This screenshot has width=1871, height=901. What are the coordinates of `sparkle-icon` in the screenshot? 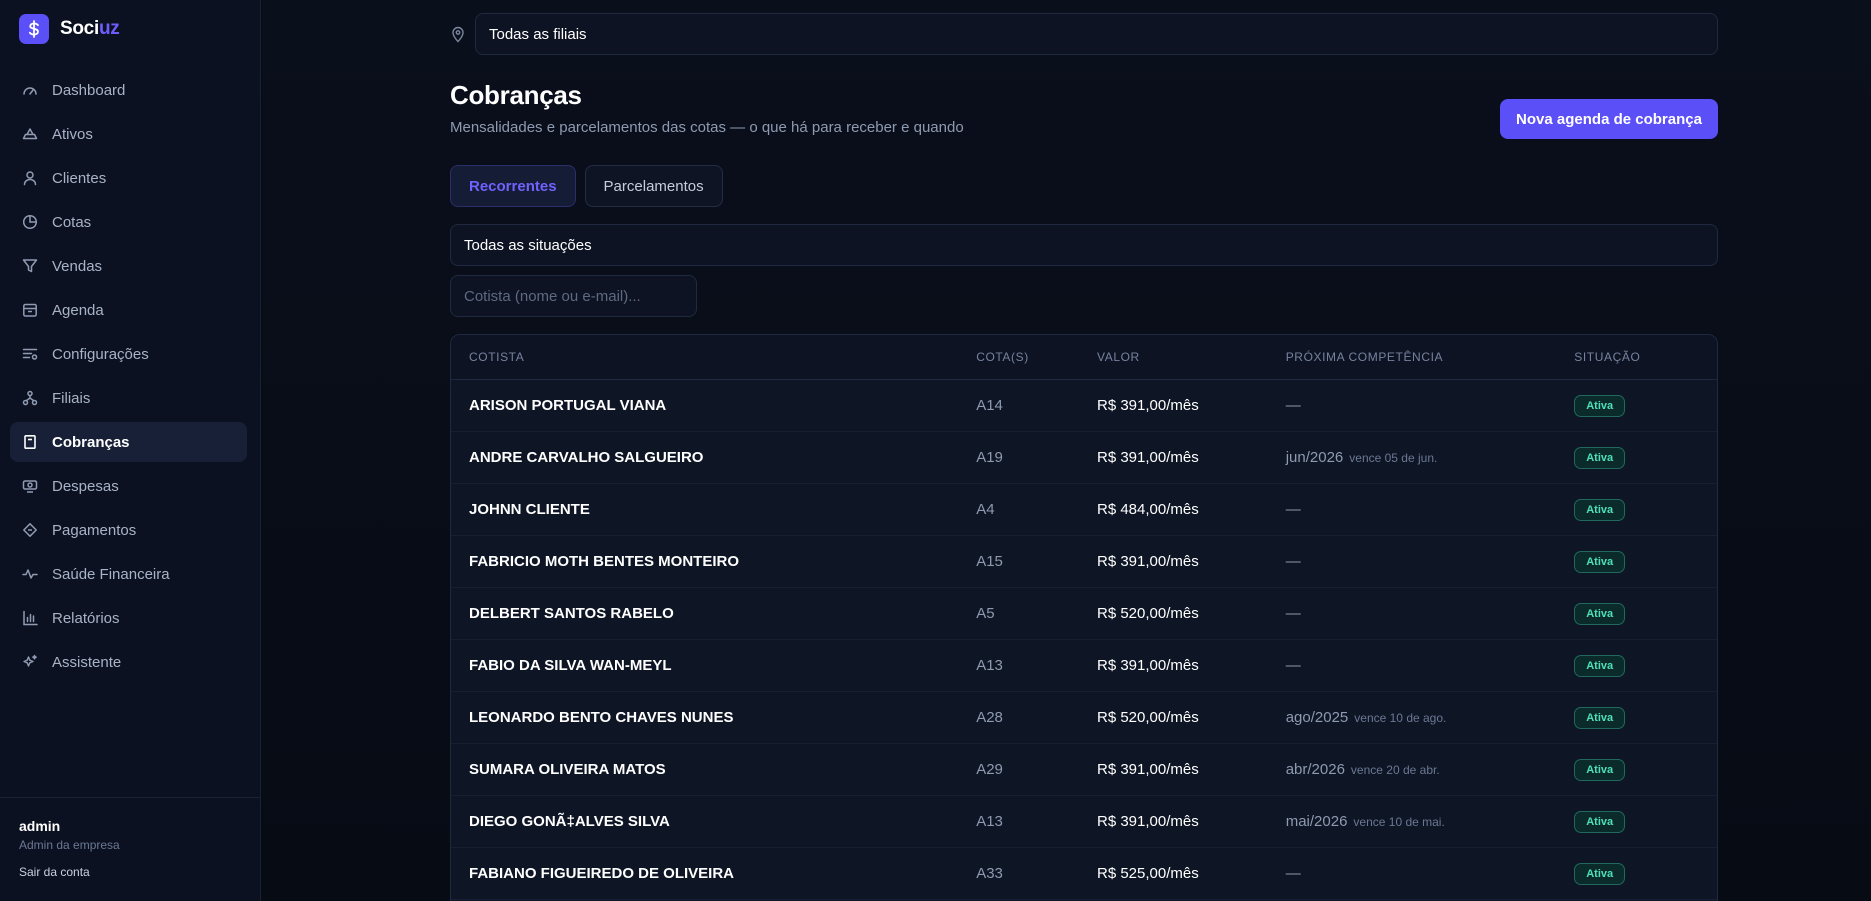 It's located at (30, 662).